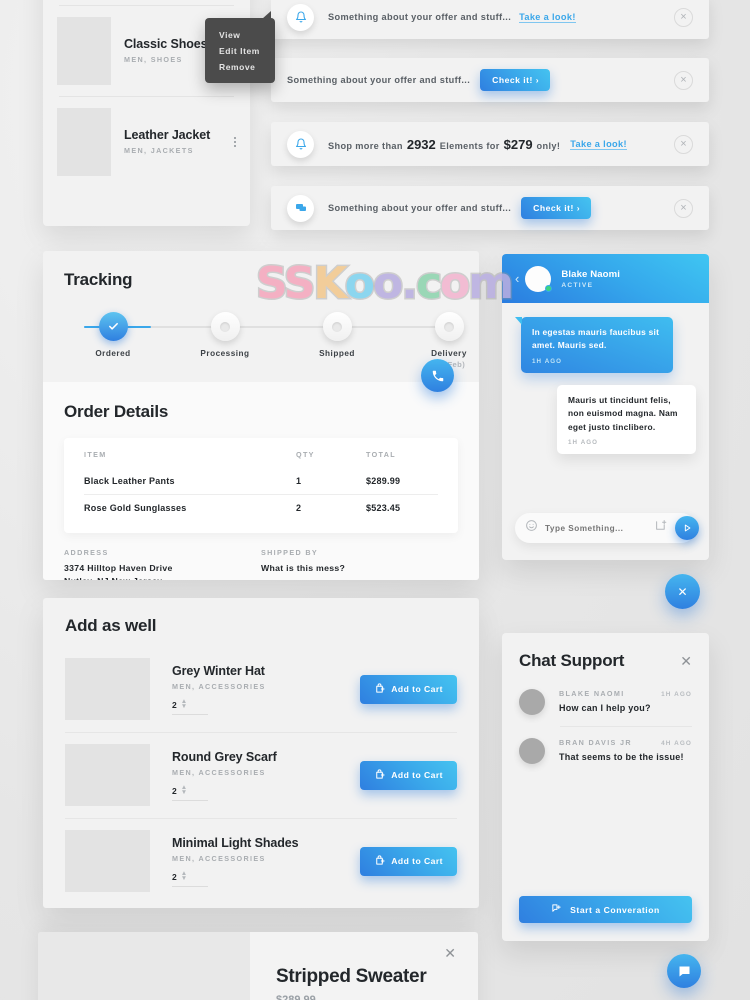  I want to click on context-menu-item-edit: Edit Item, so click(240, 51).